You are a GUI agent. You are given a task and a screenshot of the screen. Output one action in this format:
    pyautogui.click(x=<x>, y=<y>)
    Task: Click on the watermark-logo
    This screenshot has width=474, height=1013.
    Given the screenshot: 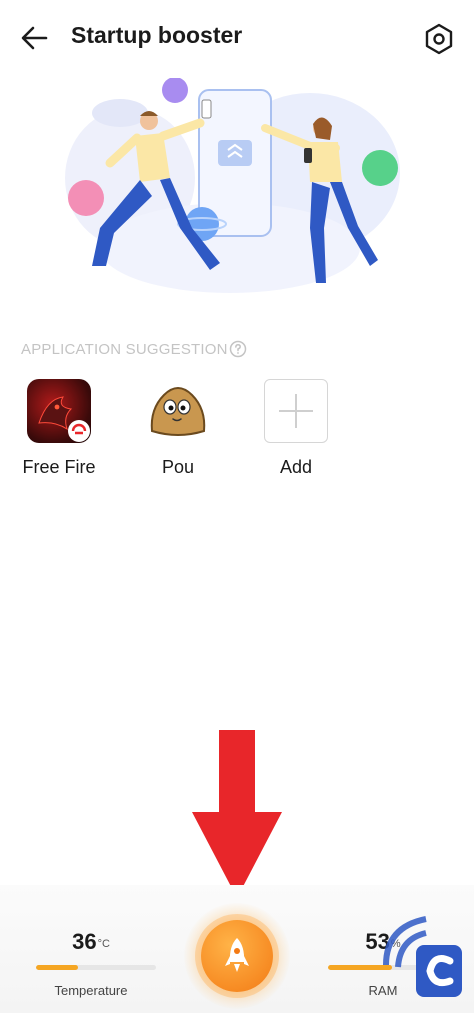 What is the action you would take?
    pyautogui.click(x=422, y=956)
    